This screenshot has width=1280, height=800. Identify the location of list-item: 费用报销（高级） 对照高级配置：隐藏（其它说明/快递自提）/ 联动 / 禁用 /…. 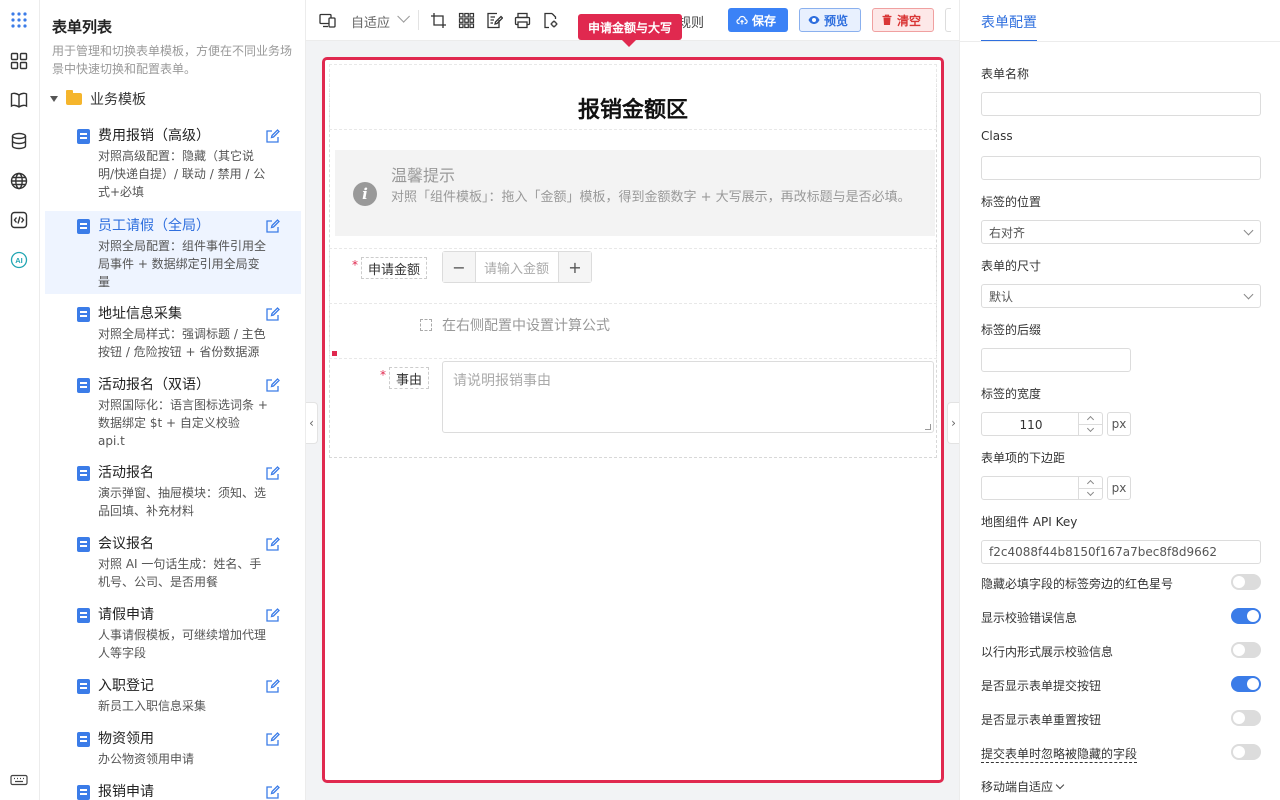
(173, 166).